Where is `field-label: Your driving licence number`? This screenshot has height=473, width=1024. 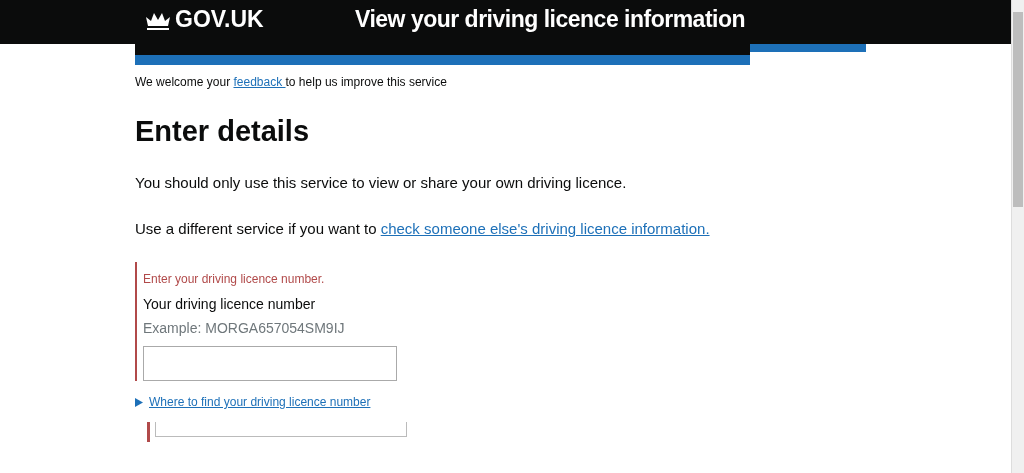
field-label: Your driving licence number is located at coordinates (230, 304).